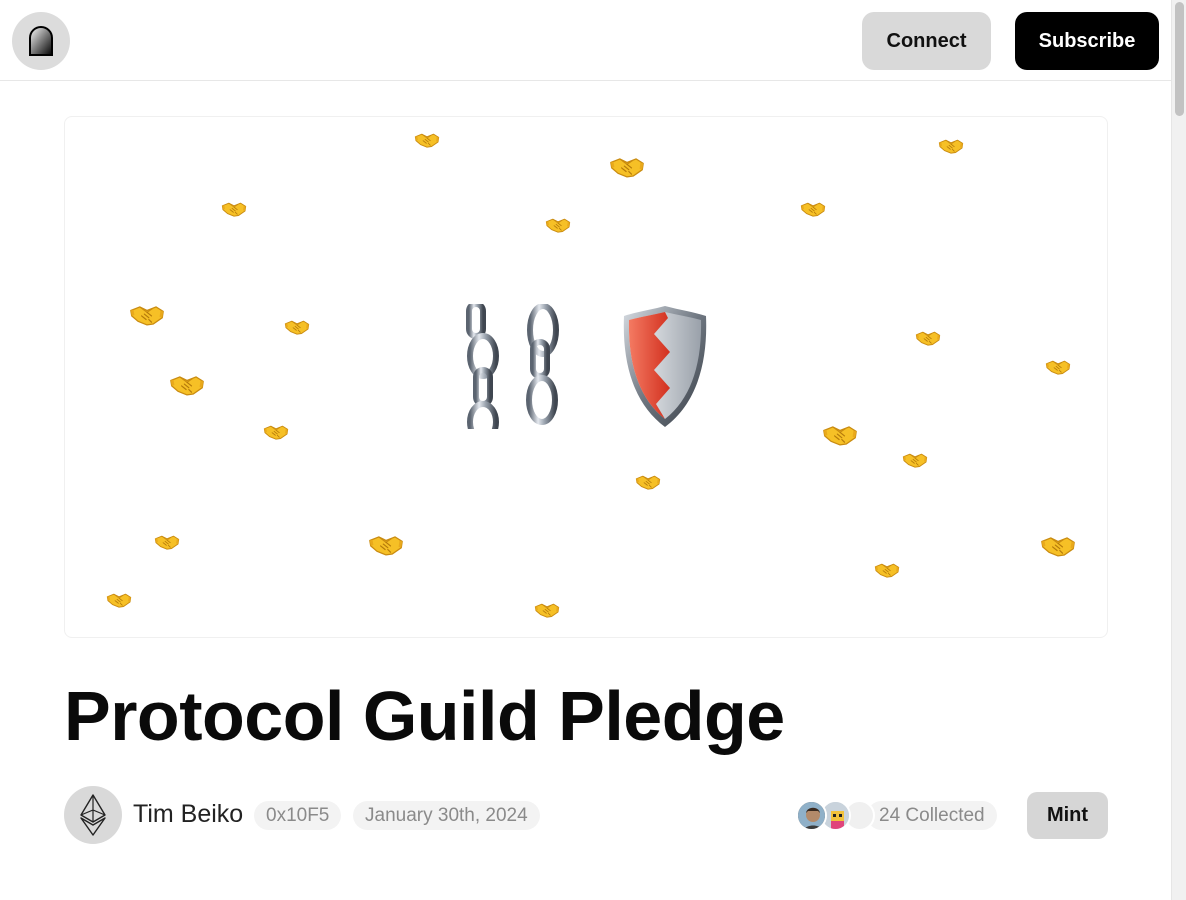  What do you see at coordinates (424, 716) in the screenshot?
I see `post-title: Protocol Guild Pledge` at bounding box center [424, 716].